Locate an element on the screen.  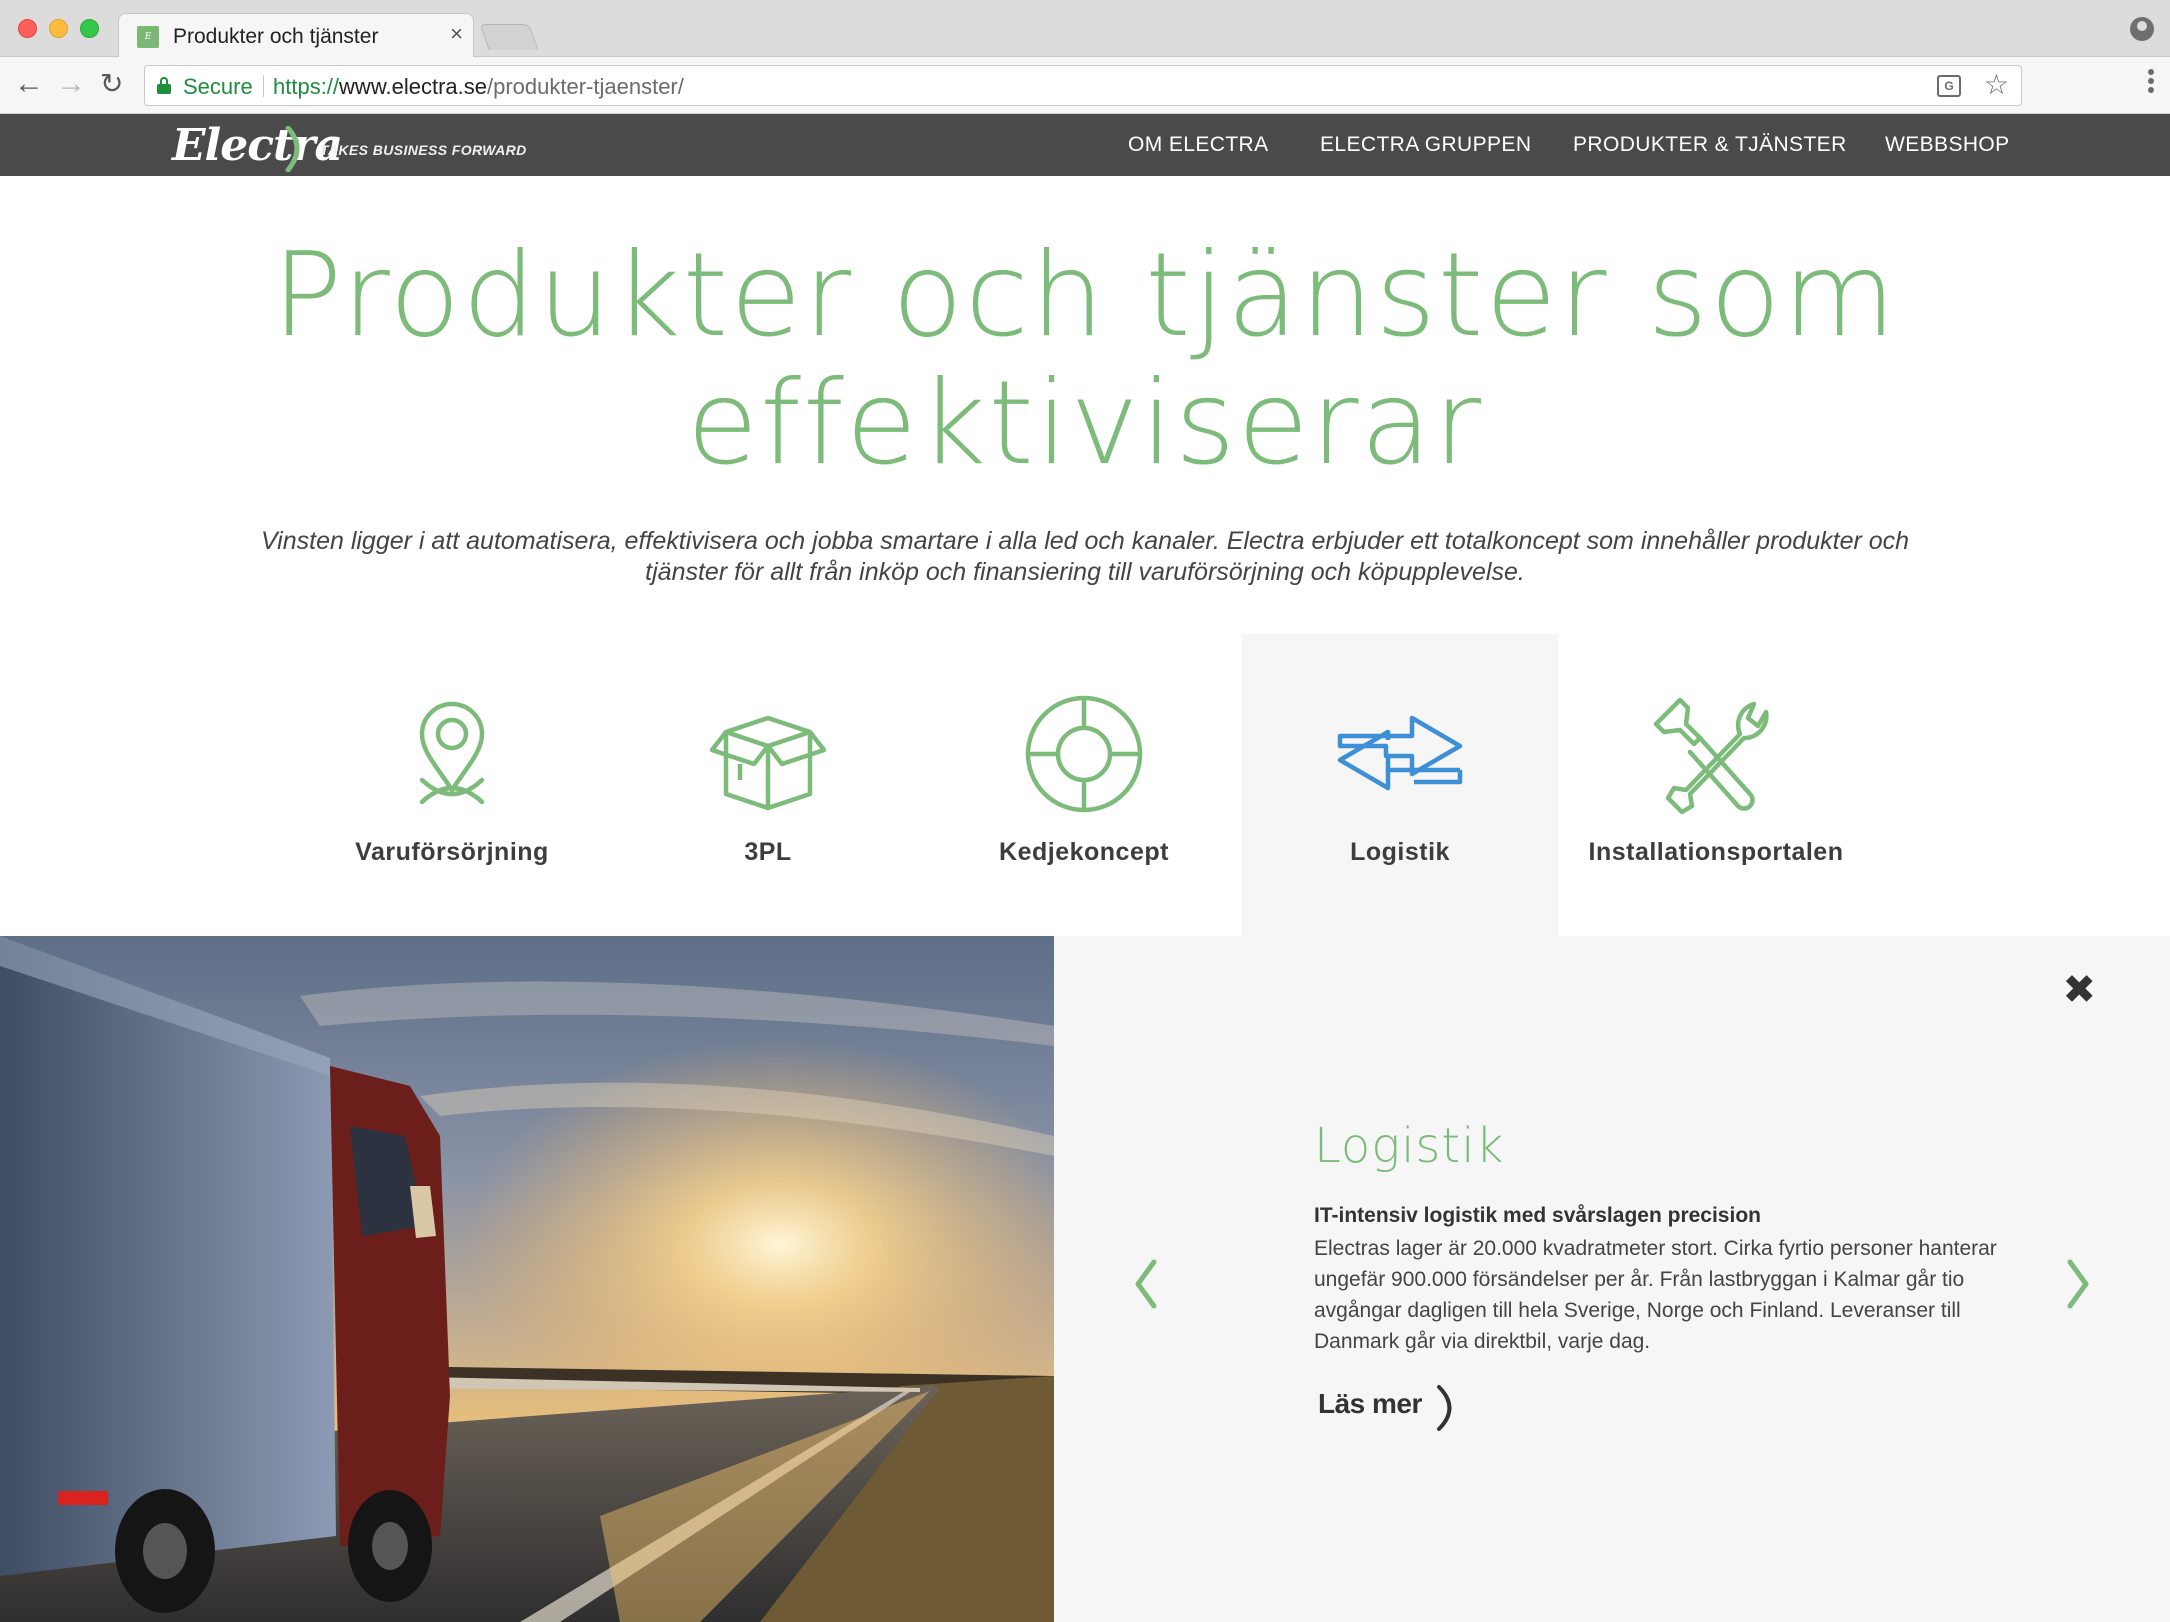
close-icon: ✖ is located at coordinates (2079, 990).